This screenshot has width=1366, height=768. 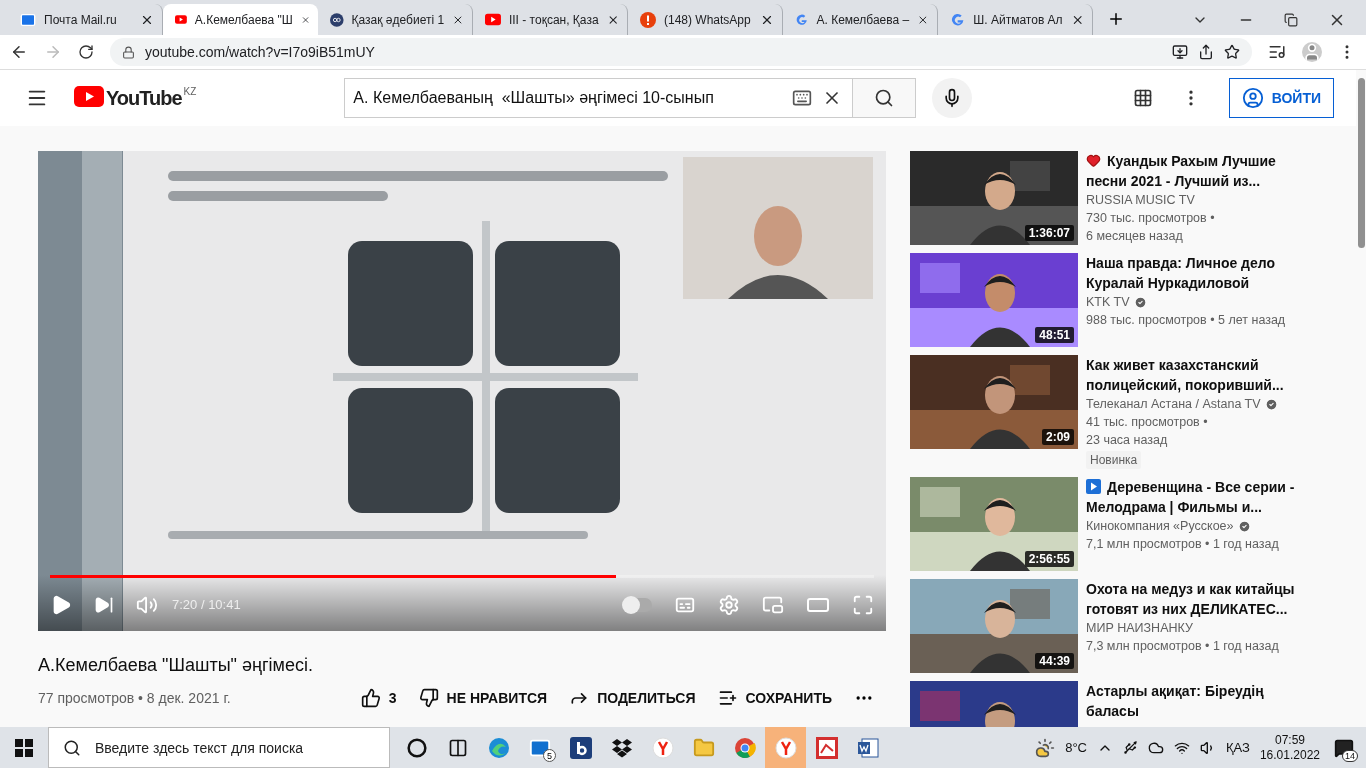 I want to click on keyboard-icon, so click(x=802, y=98).